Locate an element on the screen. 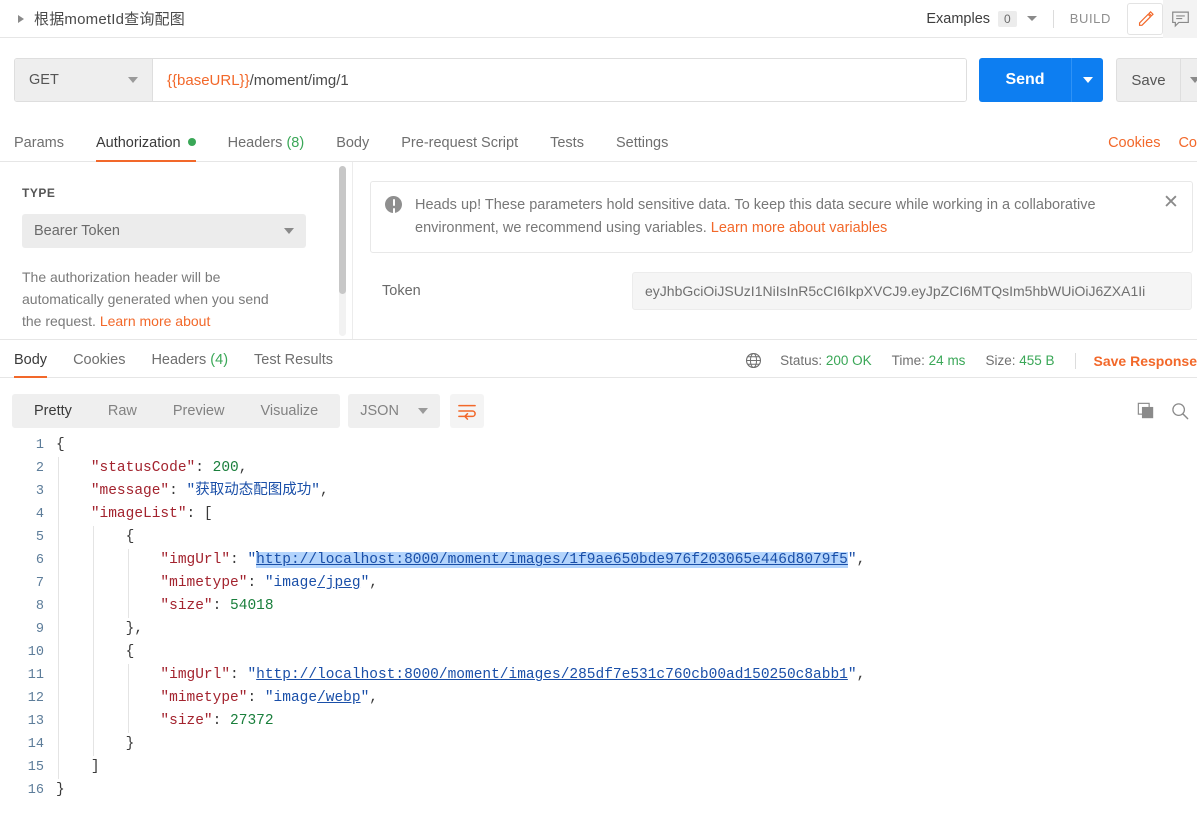  size-value: 455 B is located at coordinates (1037, 360).